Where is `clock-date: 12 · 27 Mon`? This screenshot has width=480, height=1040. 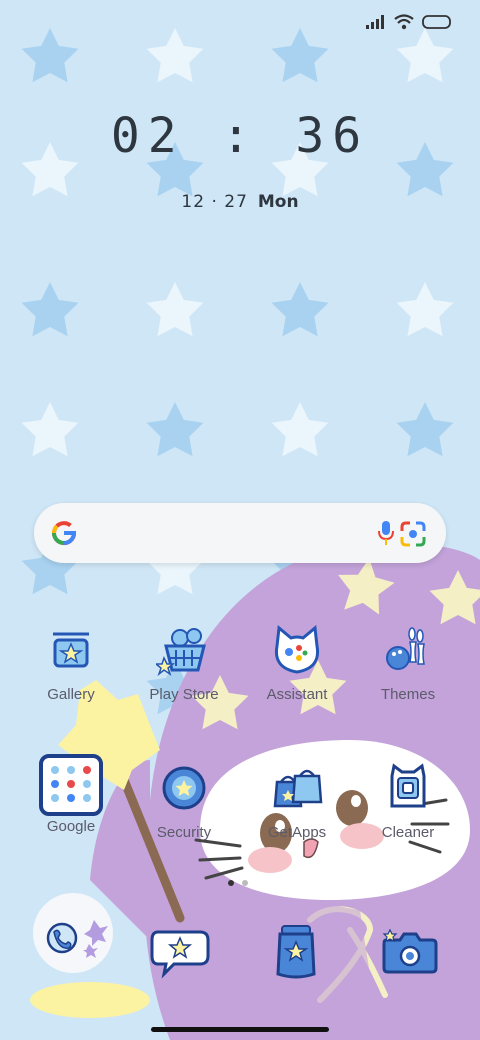
clock-date: 12 · 27 Mon is located at coordinates (240, 202).